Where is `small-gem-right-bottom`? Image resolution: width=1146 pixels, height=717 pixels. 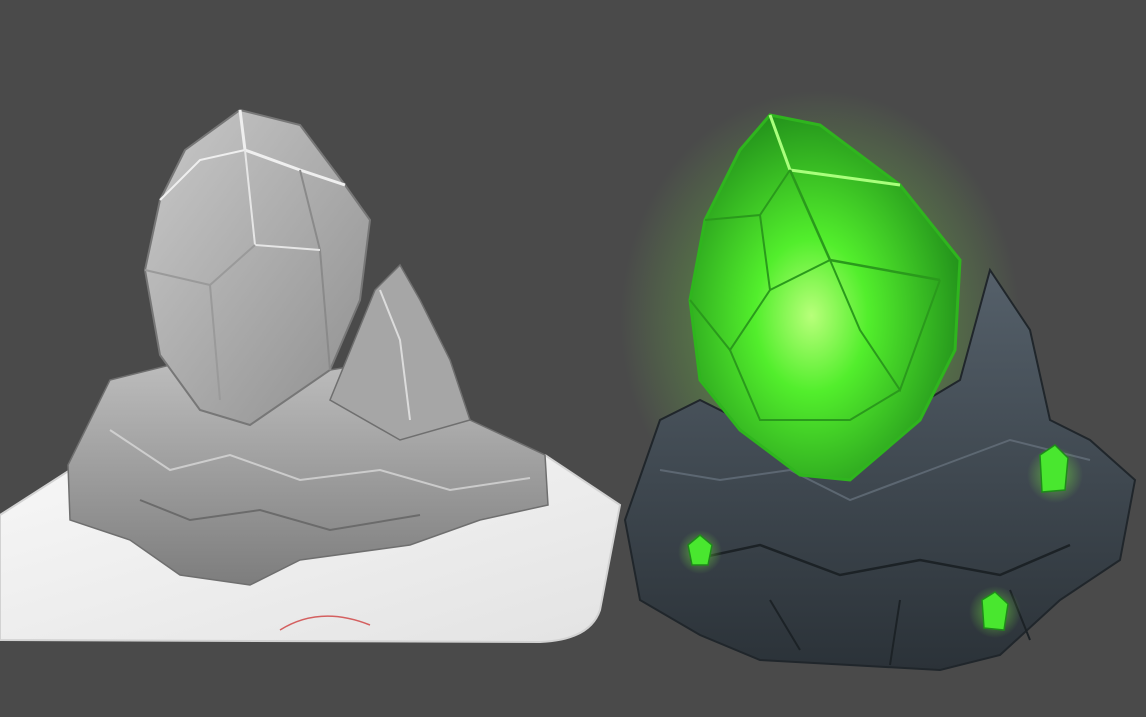
small-gem-right-bottom is located at coordinates (995, 612).